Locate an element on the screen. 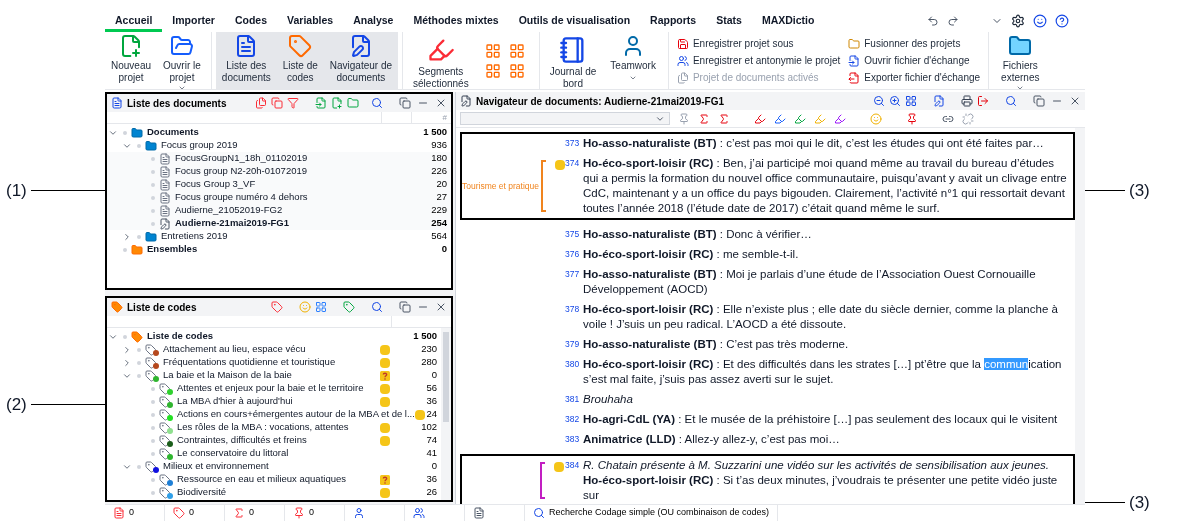 The height and width of the screenshot is (521, 1192). panel-toggle-button: Navigateur de documents is located at coordinates (361, 60).